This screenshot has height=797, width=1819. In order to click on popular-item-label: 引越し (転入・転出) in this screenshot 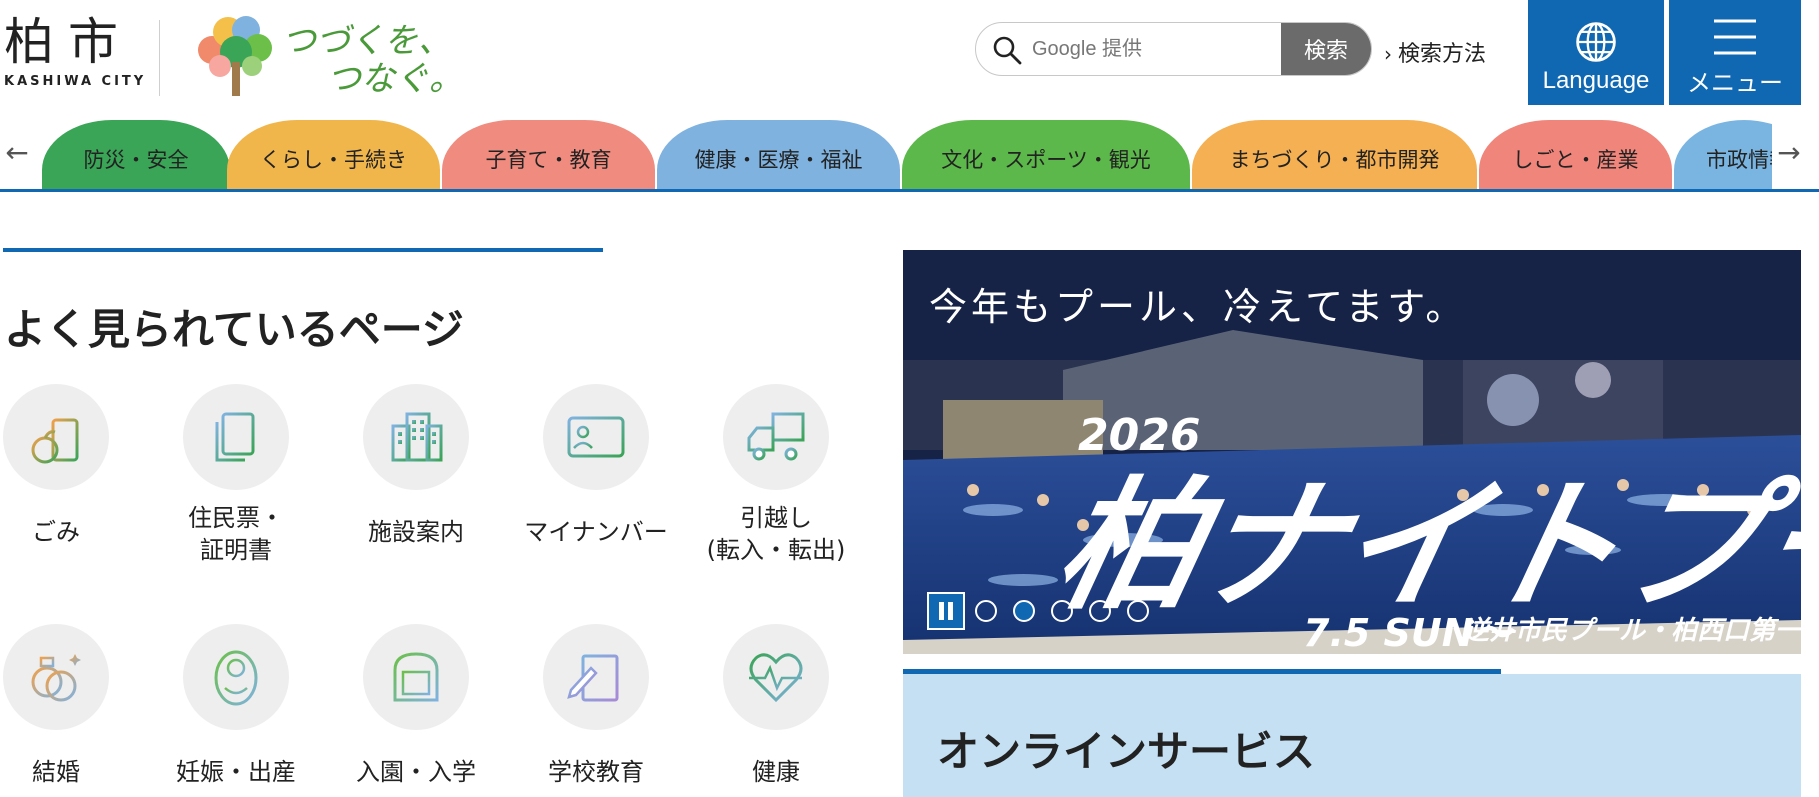, I will do `click(776, 534)`.